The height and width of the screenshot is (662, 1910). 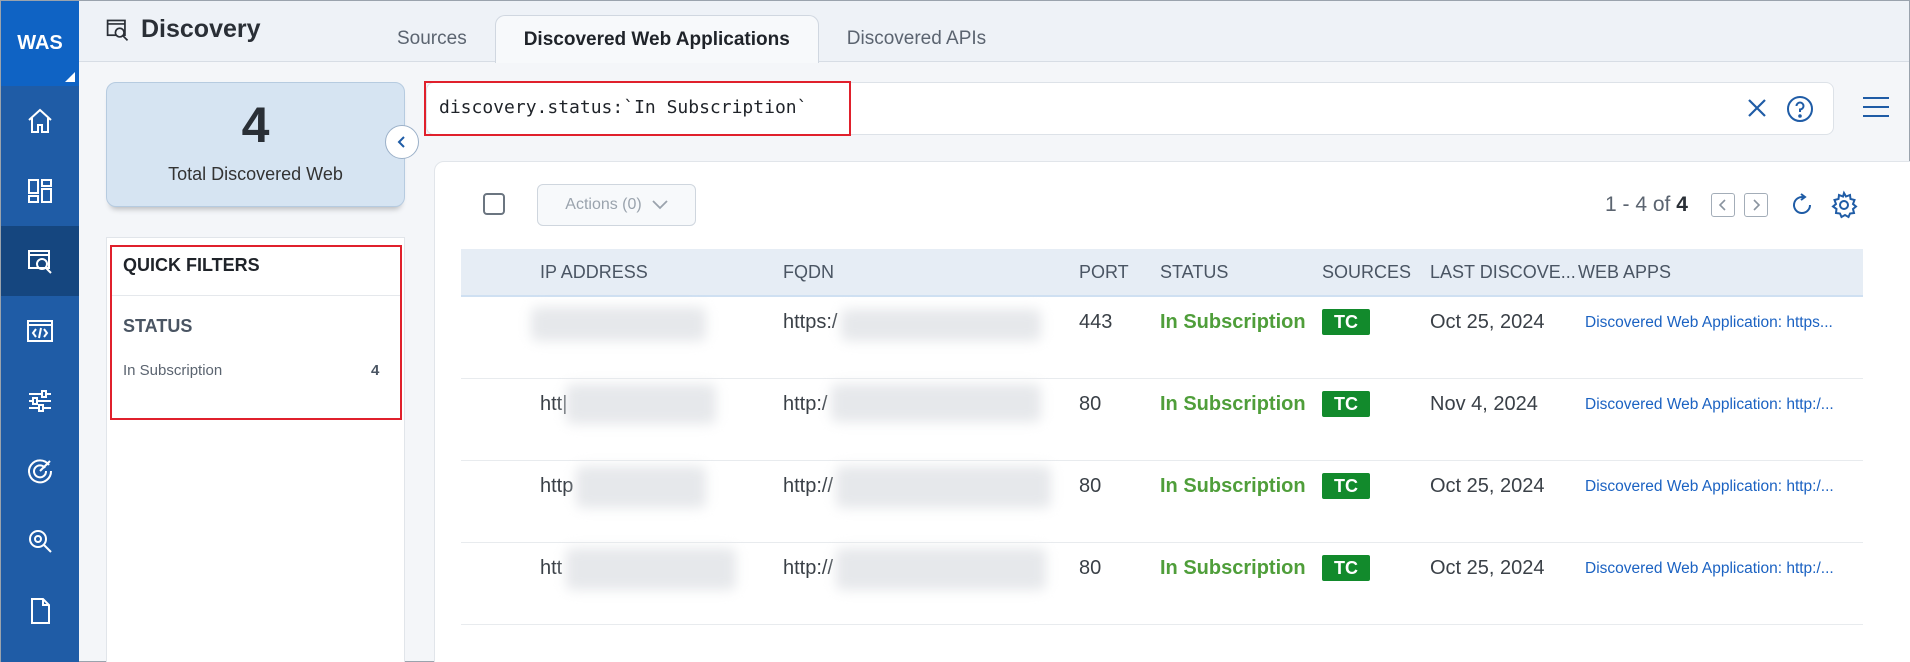 I want to click on total-count: 4, so click(x=255, y=125).